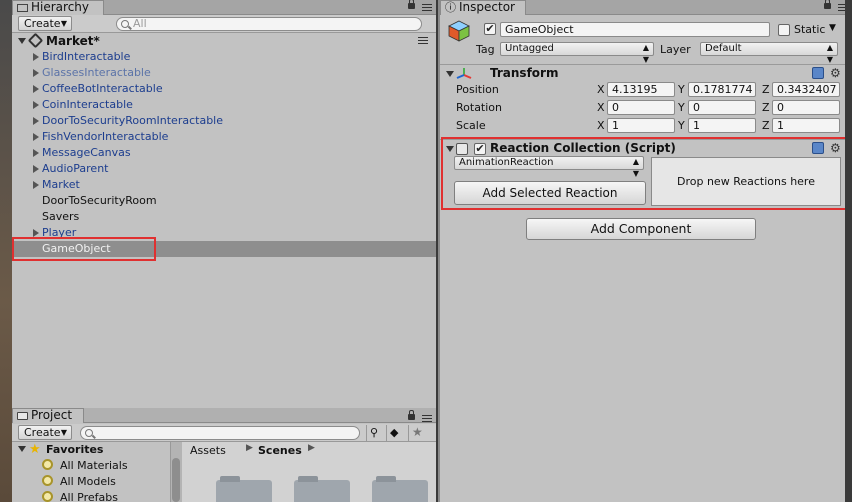  What do you see at coordinates (681, 125) in the screenshot?
I see `axis-label-y: Y` at bounding box center [681, 125].